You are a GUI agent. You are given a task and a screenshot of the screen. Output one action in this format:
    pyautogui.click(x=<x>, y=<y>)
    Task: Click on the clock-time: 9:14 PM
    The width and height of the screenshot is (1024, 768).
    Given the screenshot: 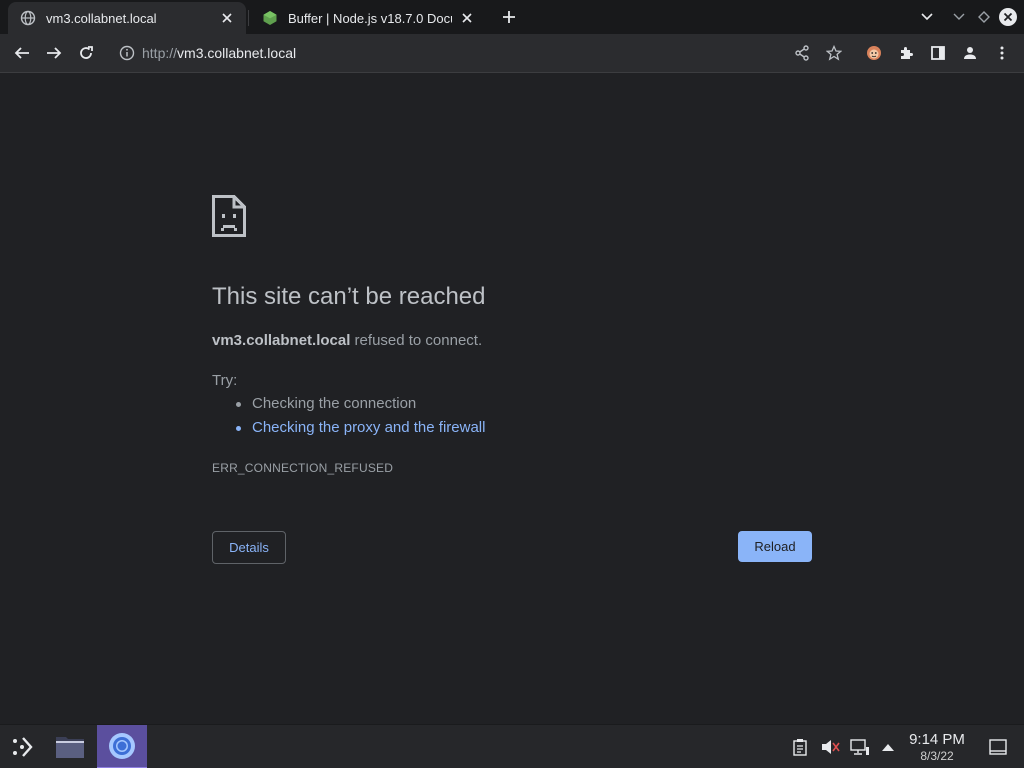 What is the action you would take?
    pyautogui.click(x=937, y=739)
    